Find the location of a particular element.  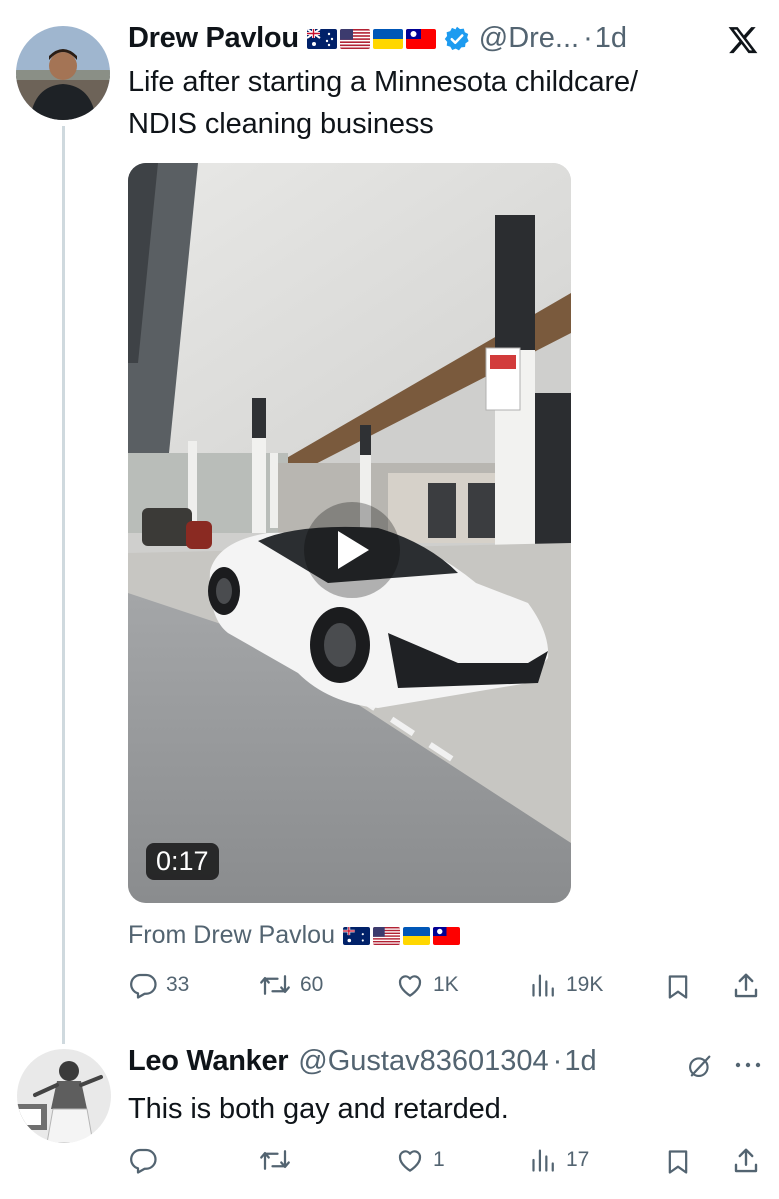

reply-reply-action is located at coordinates (147, 1160).